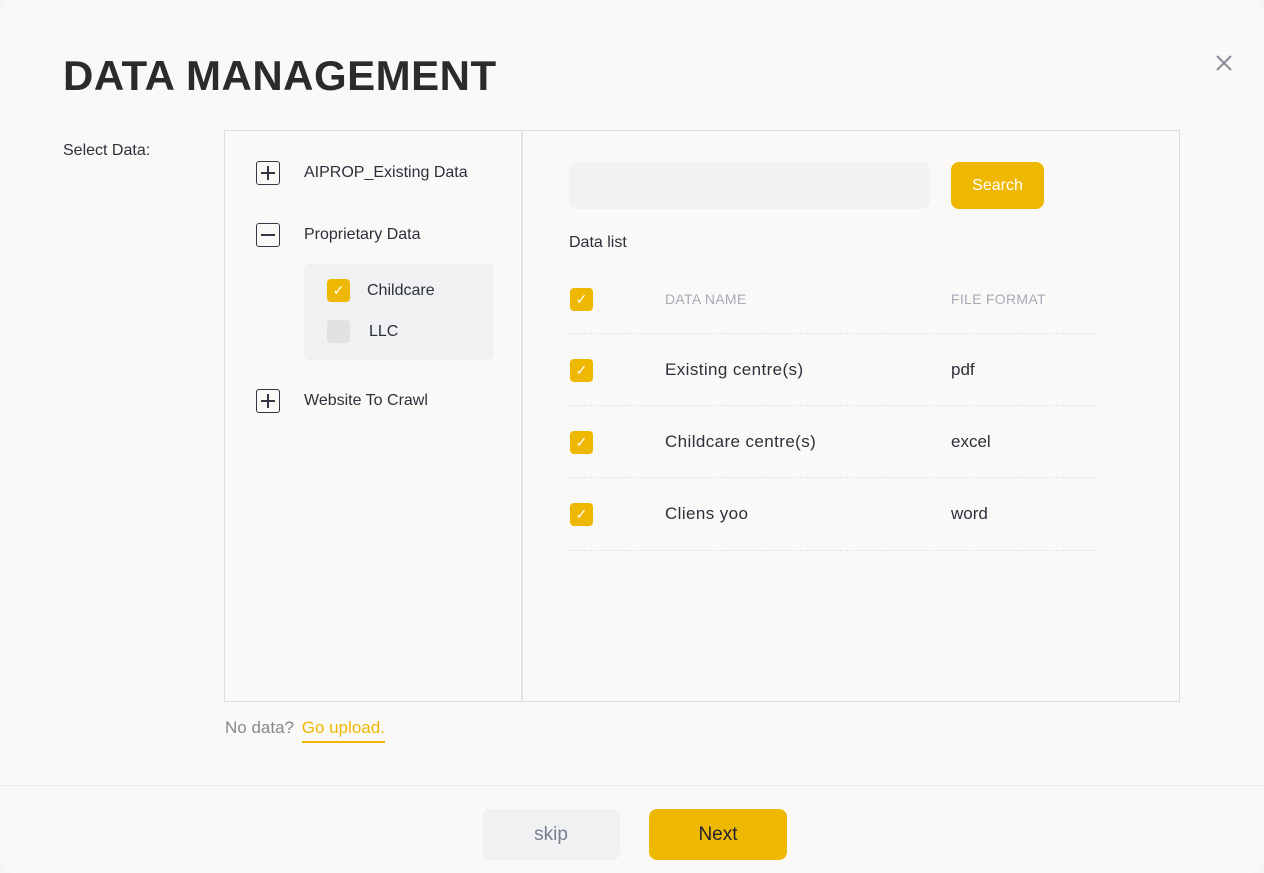 This screenshot has width=1264, height=873. What do you see at coordinates (259, 727) in the screenshot?
I see `no-data-text: No data?` at bounding box center [259, 727].